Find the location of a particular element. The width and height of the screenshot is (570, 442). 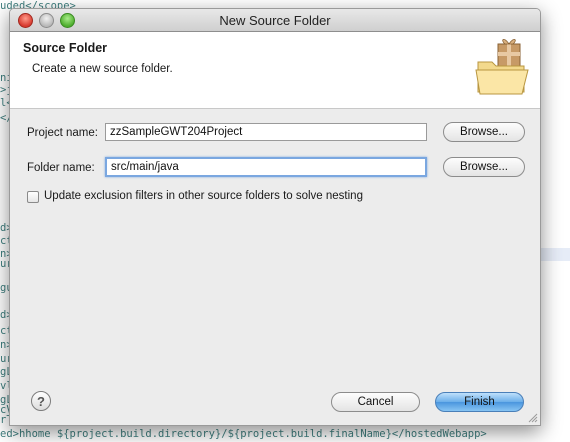

window-title: New Source Folder is located at coordinates (275, 20).